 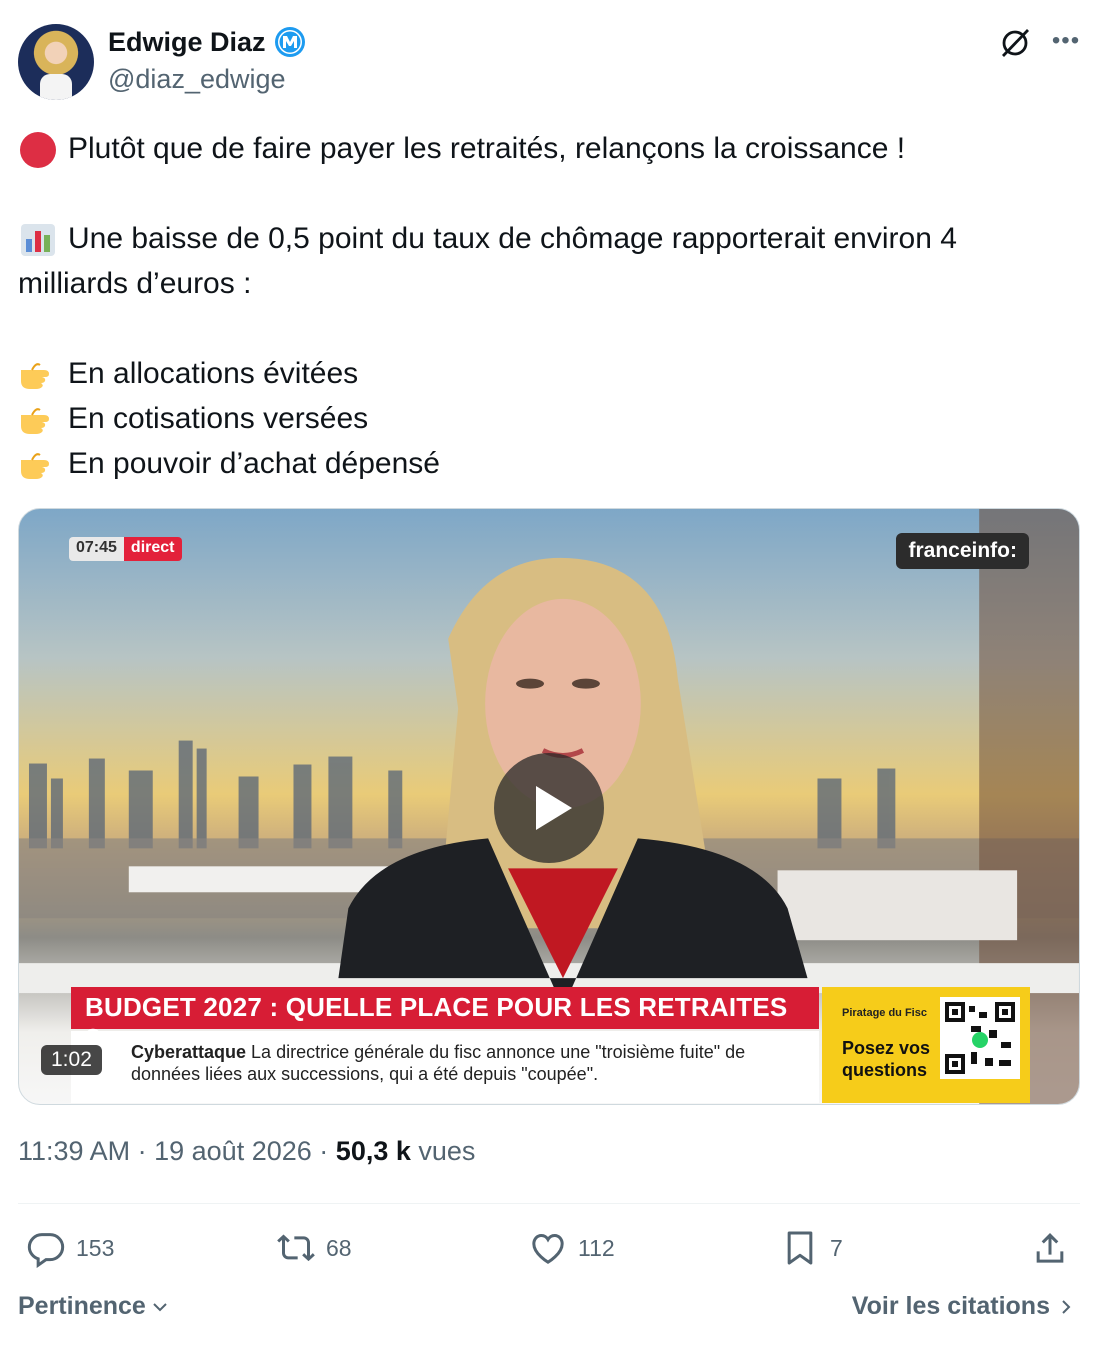 I want to click on channel-logo: franceinfo:, so click(x=962, y=551).